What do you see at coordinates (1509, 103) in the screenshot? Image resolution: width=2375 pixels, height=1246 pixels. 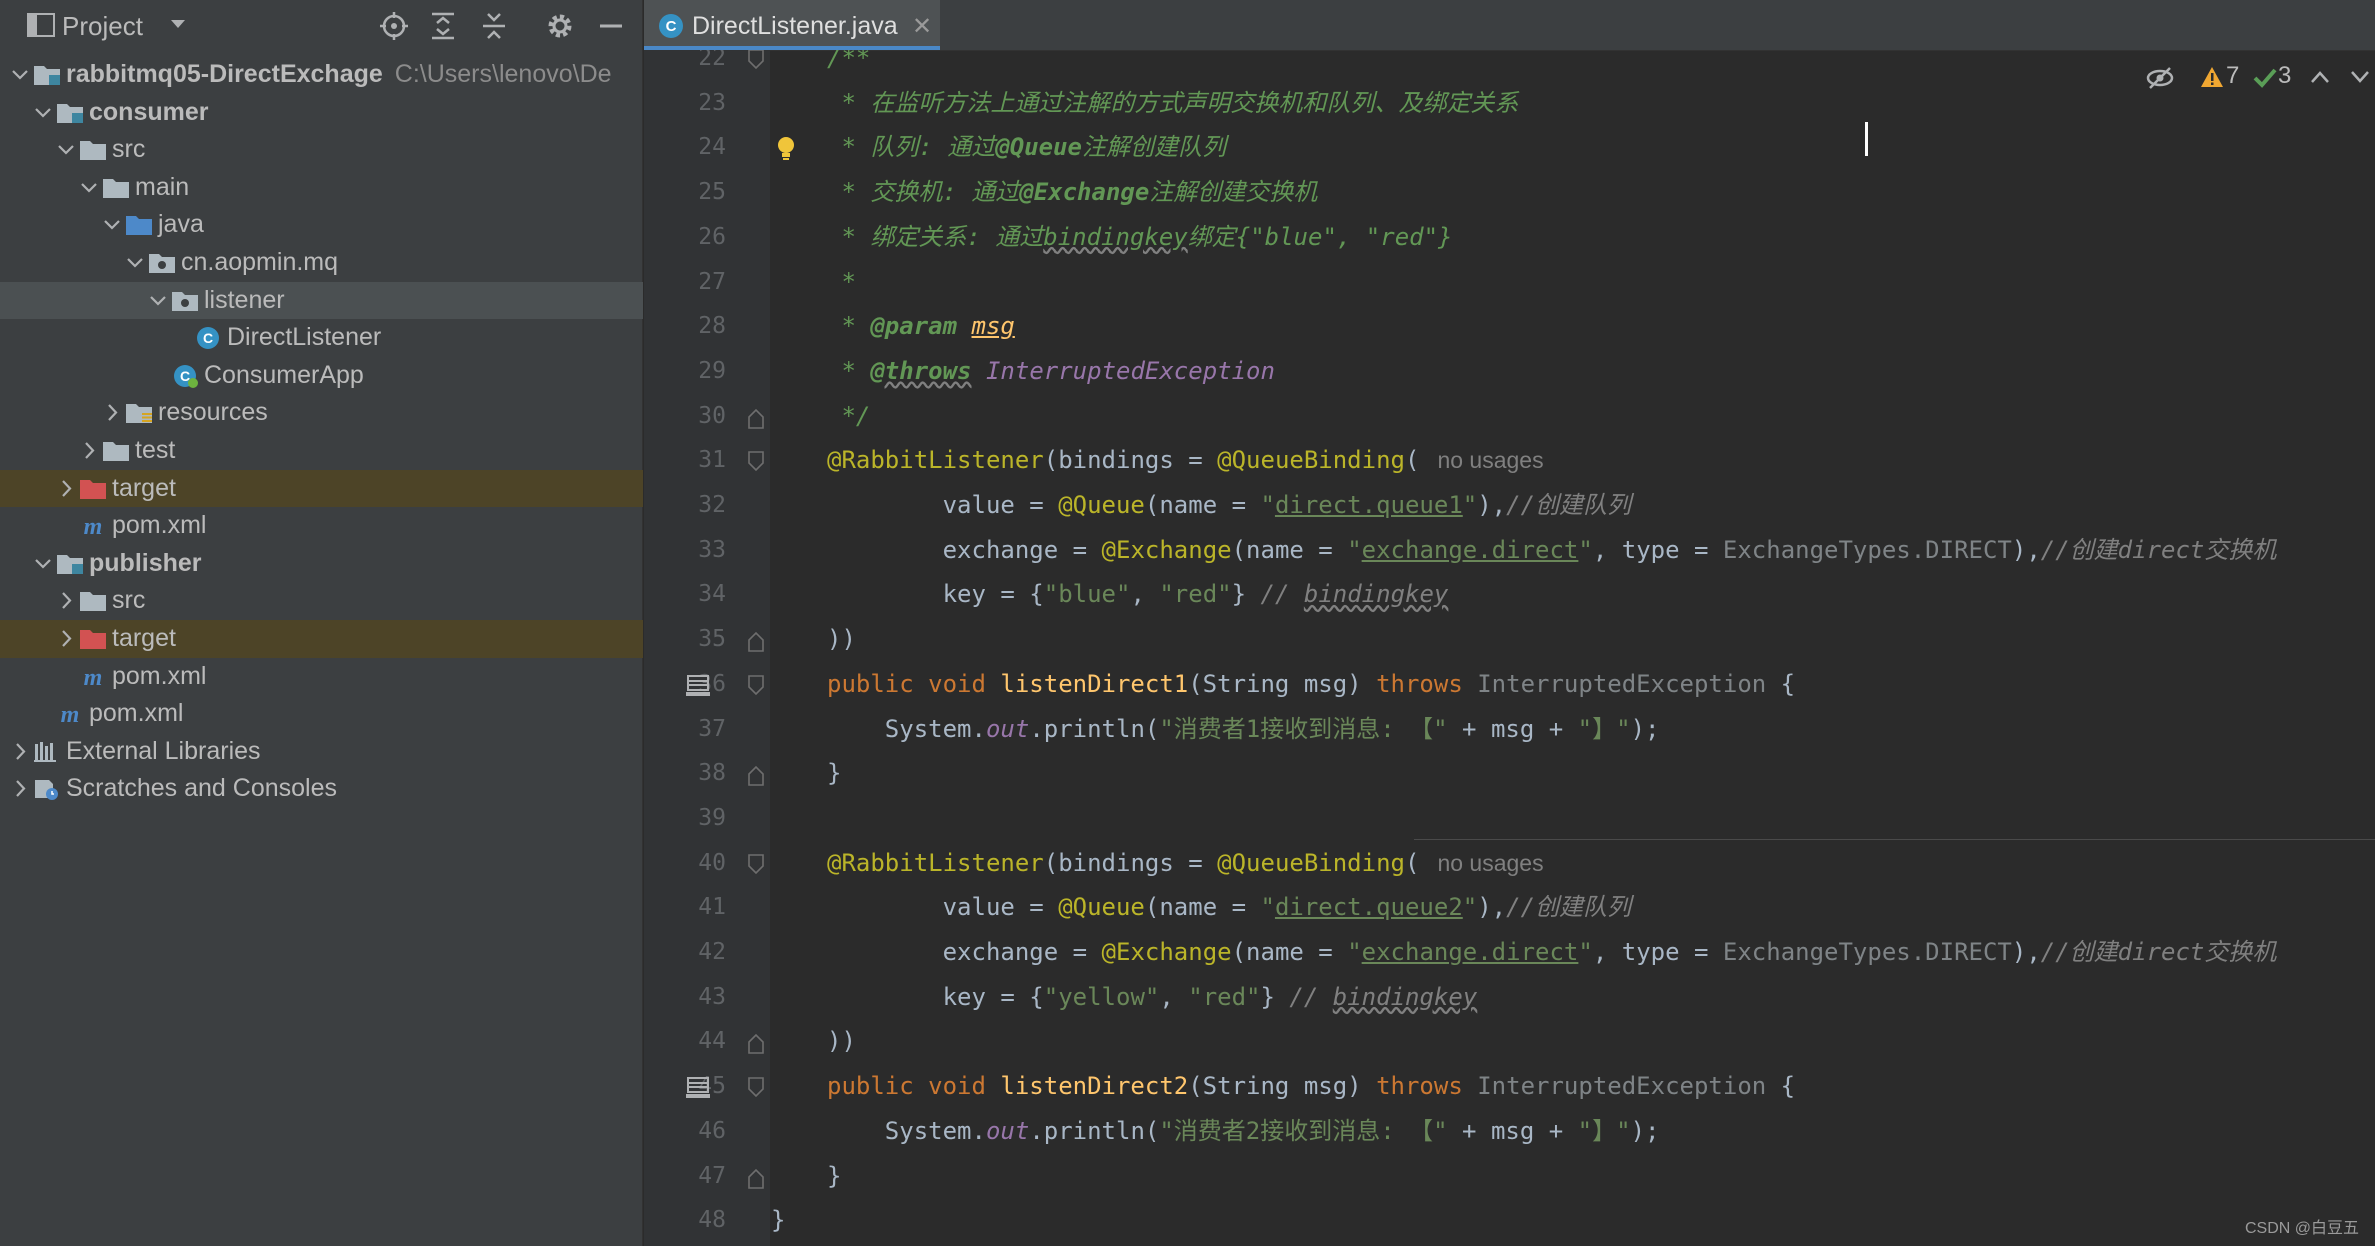 I see `code-line: 23 * 在监听方法上通过注解的方式声明交换机和队列、及绑定关系` at bounding box center [1509, 103].